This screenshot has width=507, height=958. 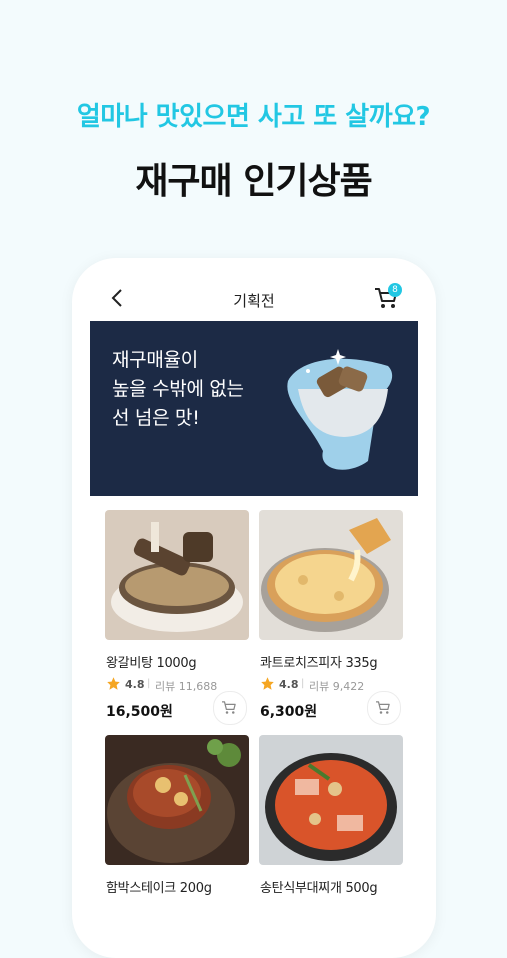 I want to click on app-bar: 기획전 8, so click(x=254, y=290).